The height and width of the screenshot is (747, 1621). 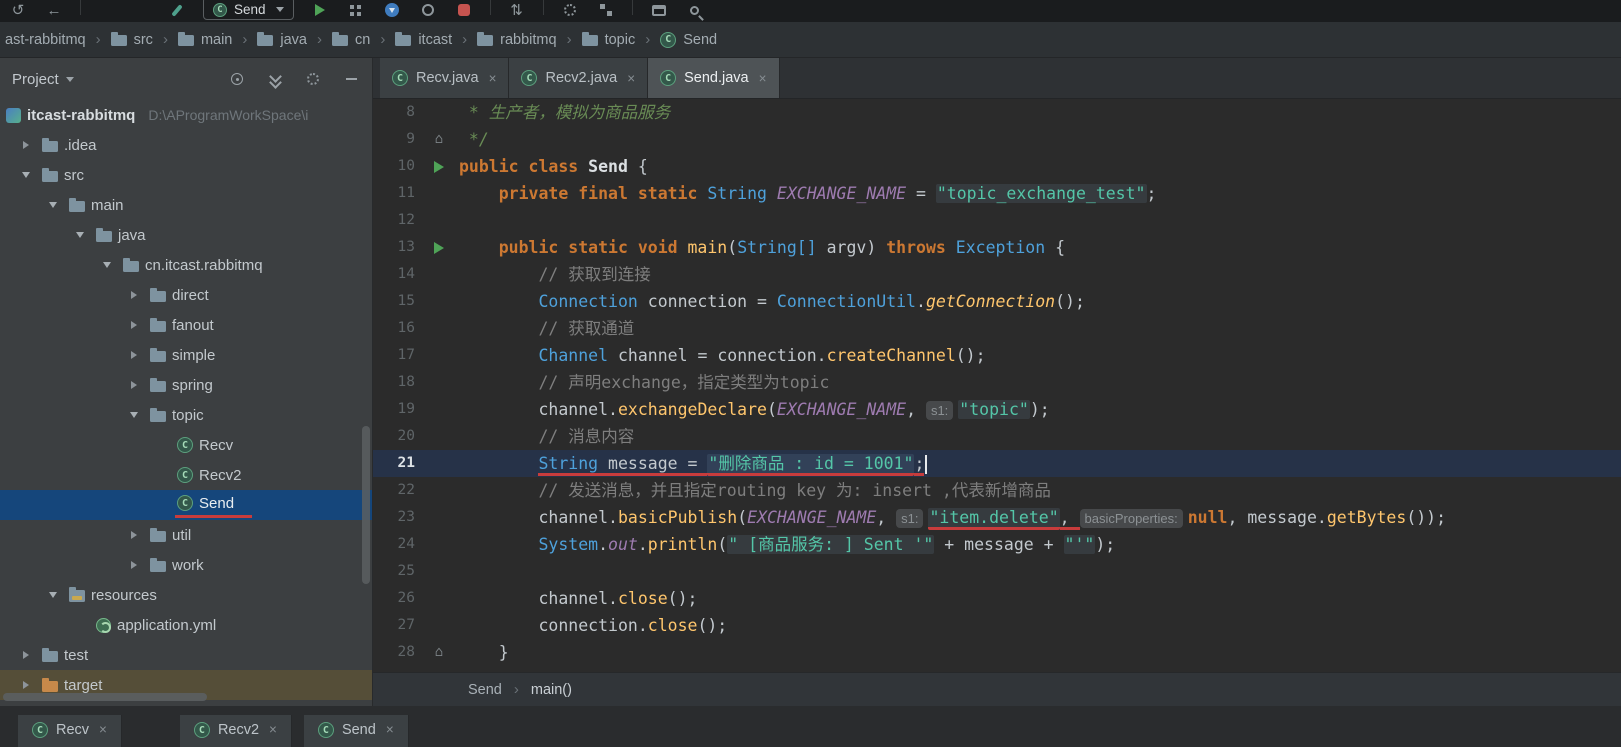 I want to click on breadcrumb-item: topic, so click(x=609, y=40).